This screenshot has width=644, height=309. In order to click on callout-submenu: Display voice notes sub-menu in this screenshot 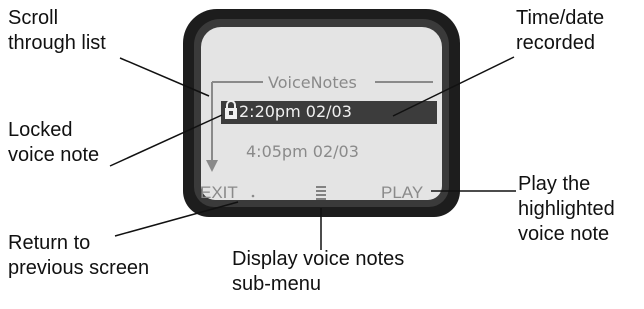, I will do `click(318, 271)`.